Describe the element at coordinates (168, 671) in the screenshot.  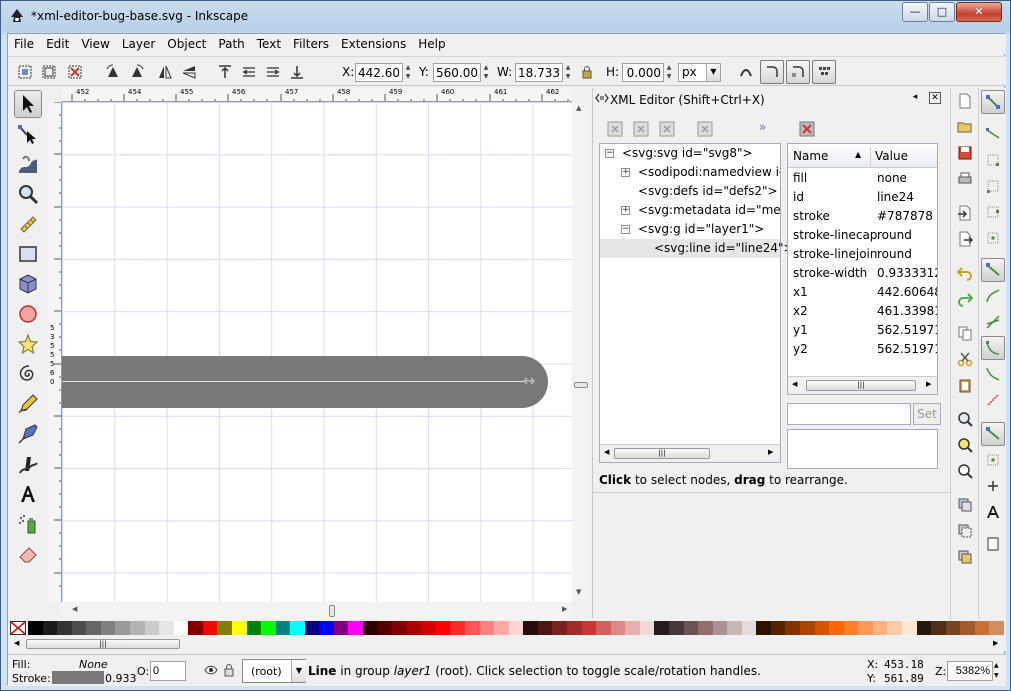
I see `opacity-input` at that location.